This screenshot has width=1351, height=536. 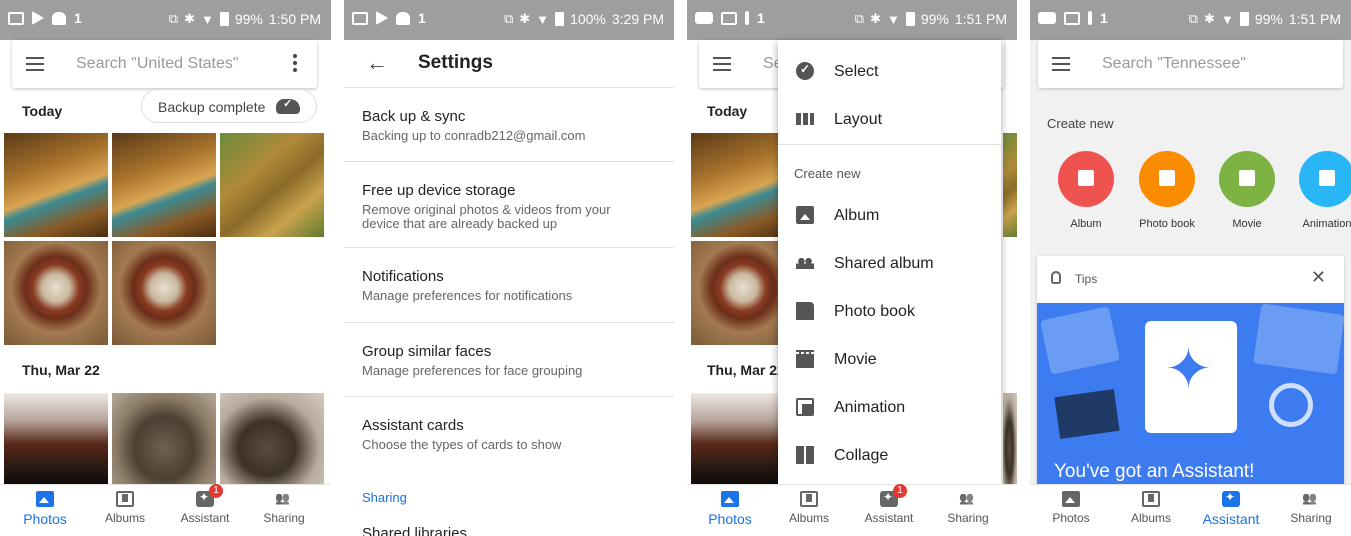 What do you see at coordinates (1080, 340) in the screenshot?
I see `photo-illustration` at bounding box center [1080, 340].